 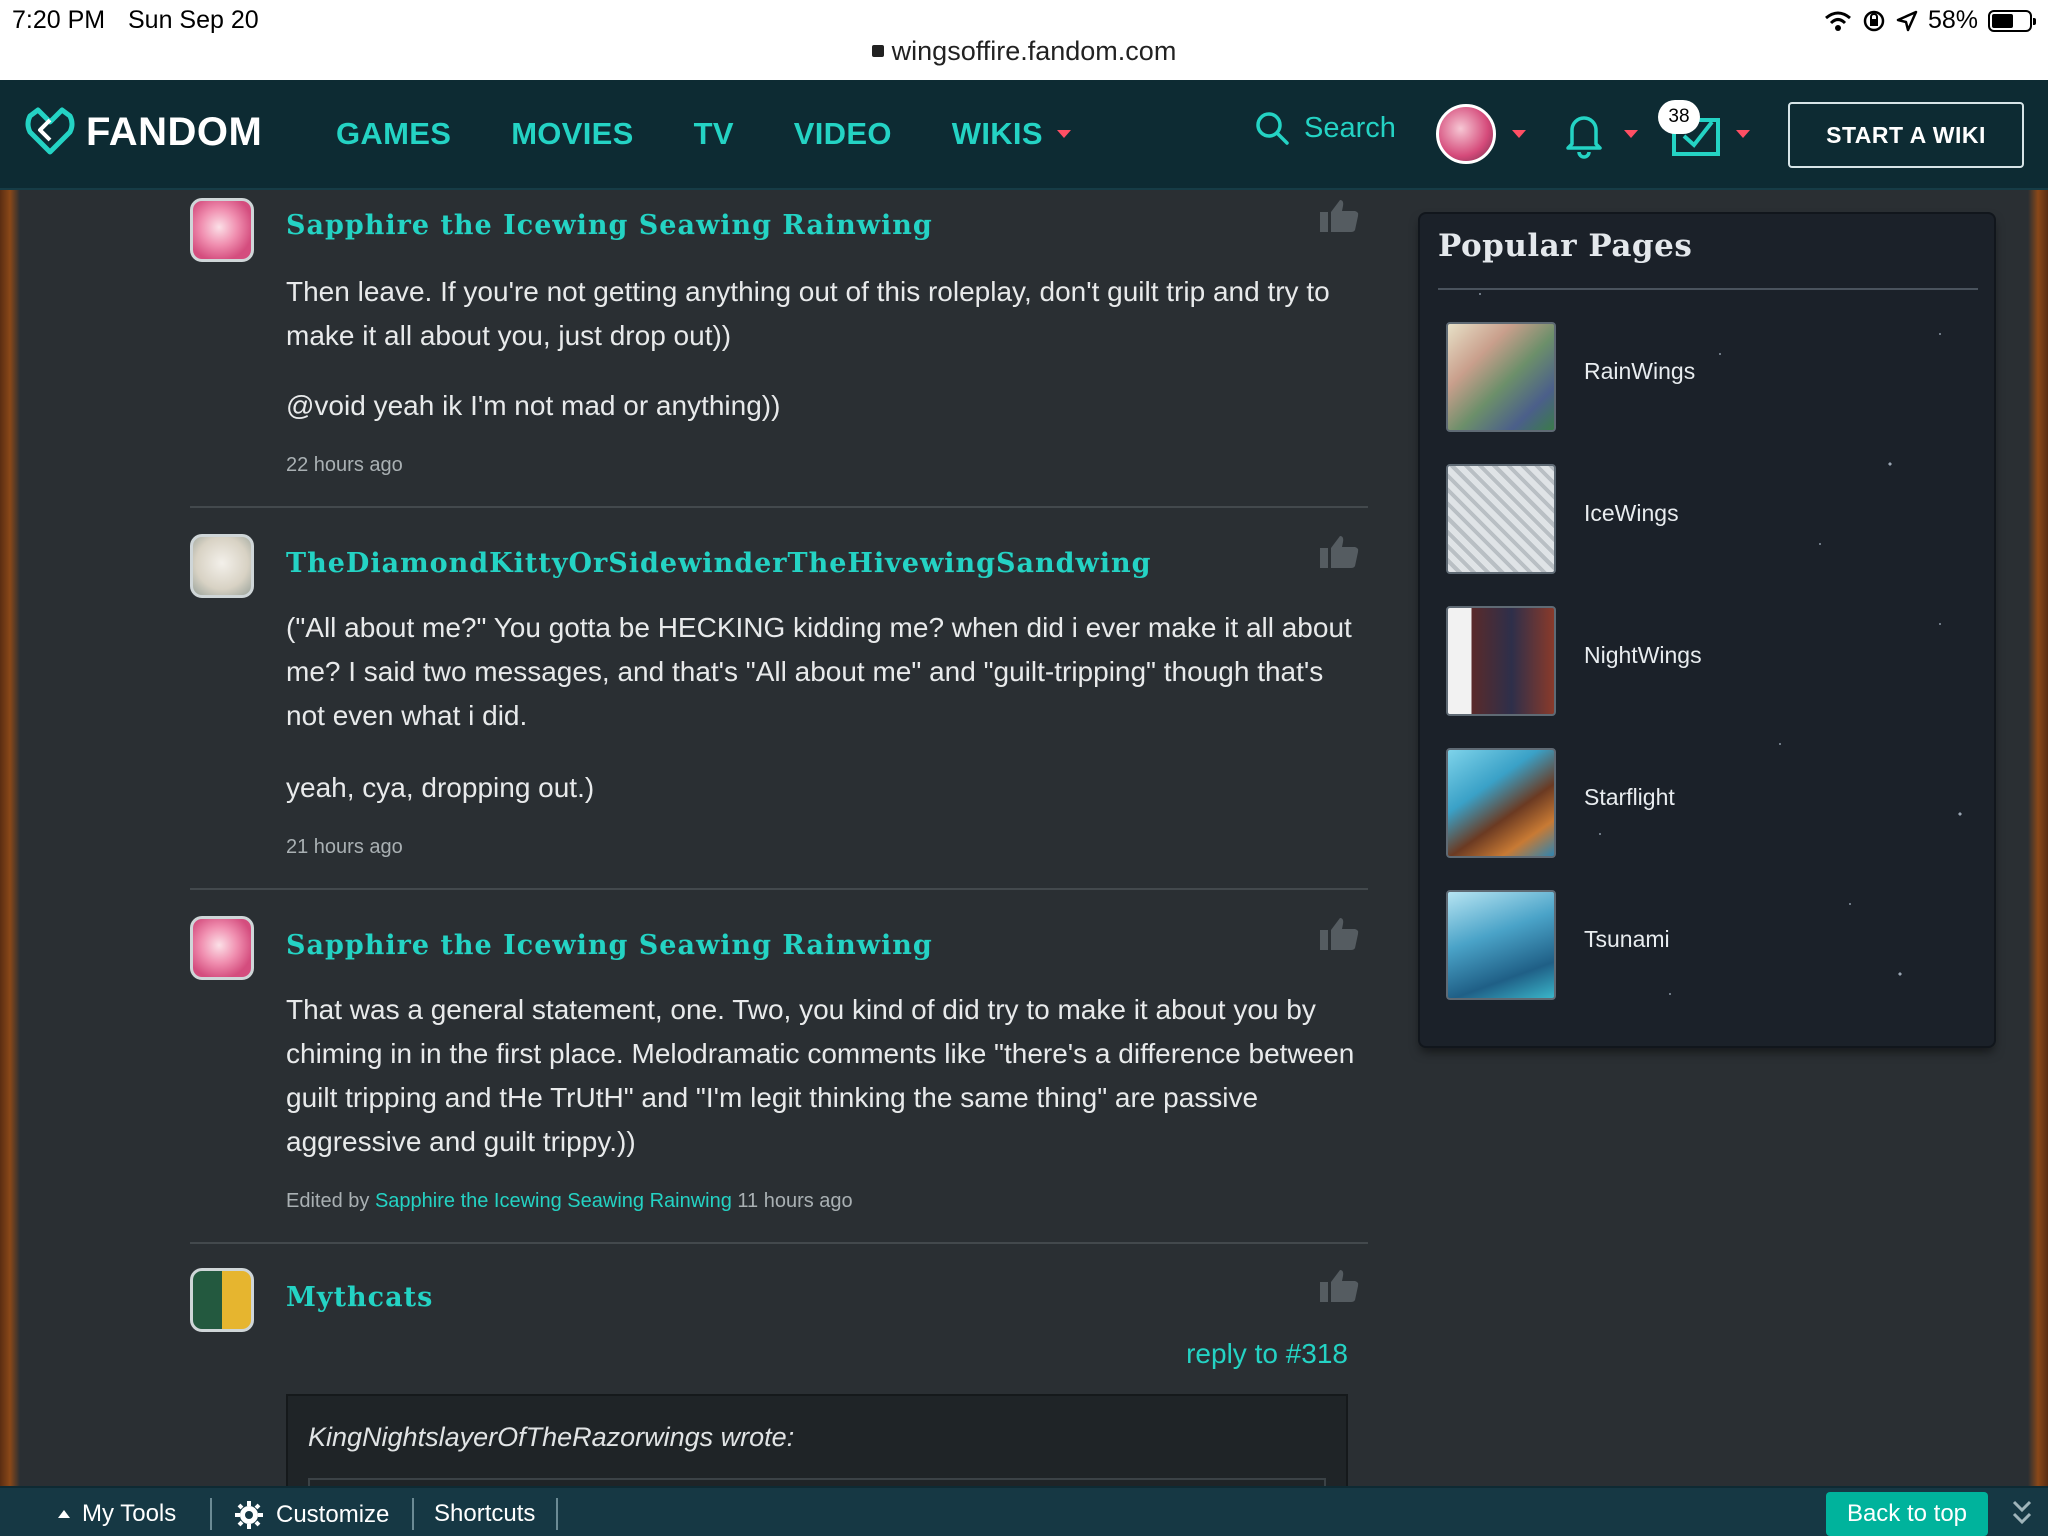 I want to click on wiki-toolbar: My Tools Customize Shortcuts Back to top, so click(x=1024, y=1511).